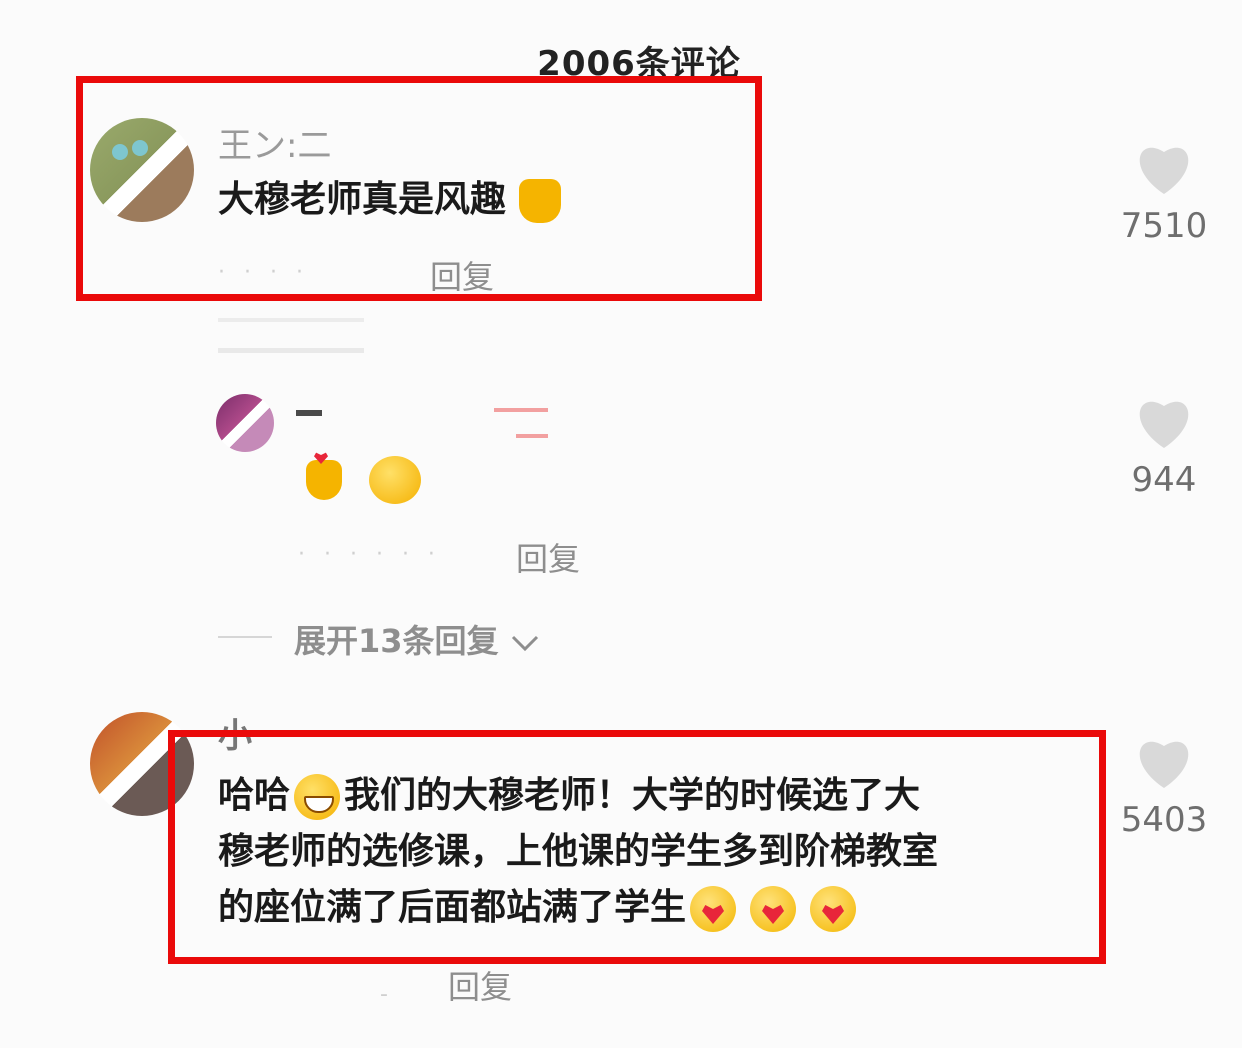 Image resolution: width=1242 pixels, height=1048 pixels. Describe the element at coordinates (364, 480) in the screenshot. I see `comment-text` at that location.